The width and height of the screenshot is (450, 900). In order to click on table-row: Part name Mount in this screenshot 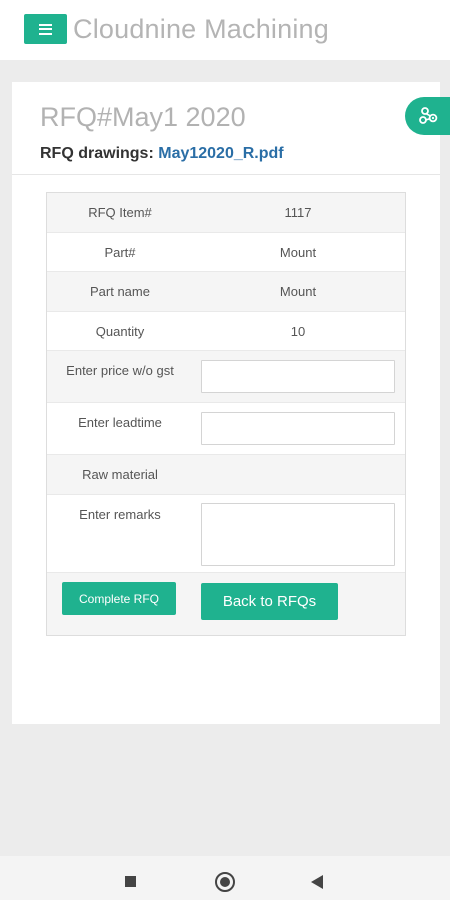, I will do `click(226, 292)`.